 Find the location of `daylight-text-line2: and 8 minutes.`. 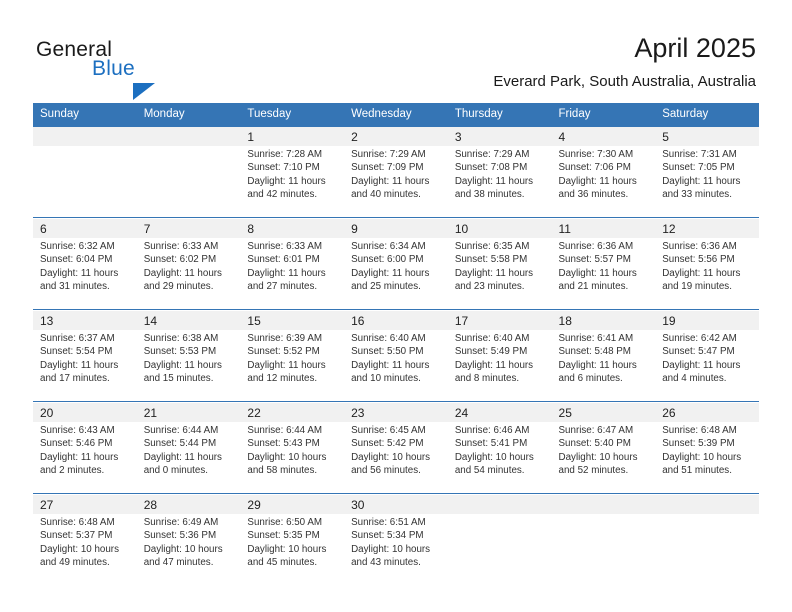

daylight-text-line2: and 8 minutes. is located at coordinates (487, 378).